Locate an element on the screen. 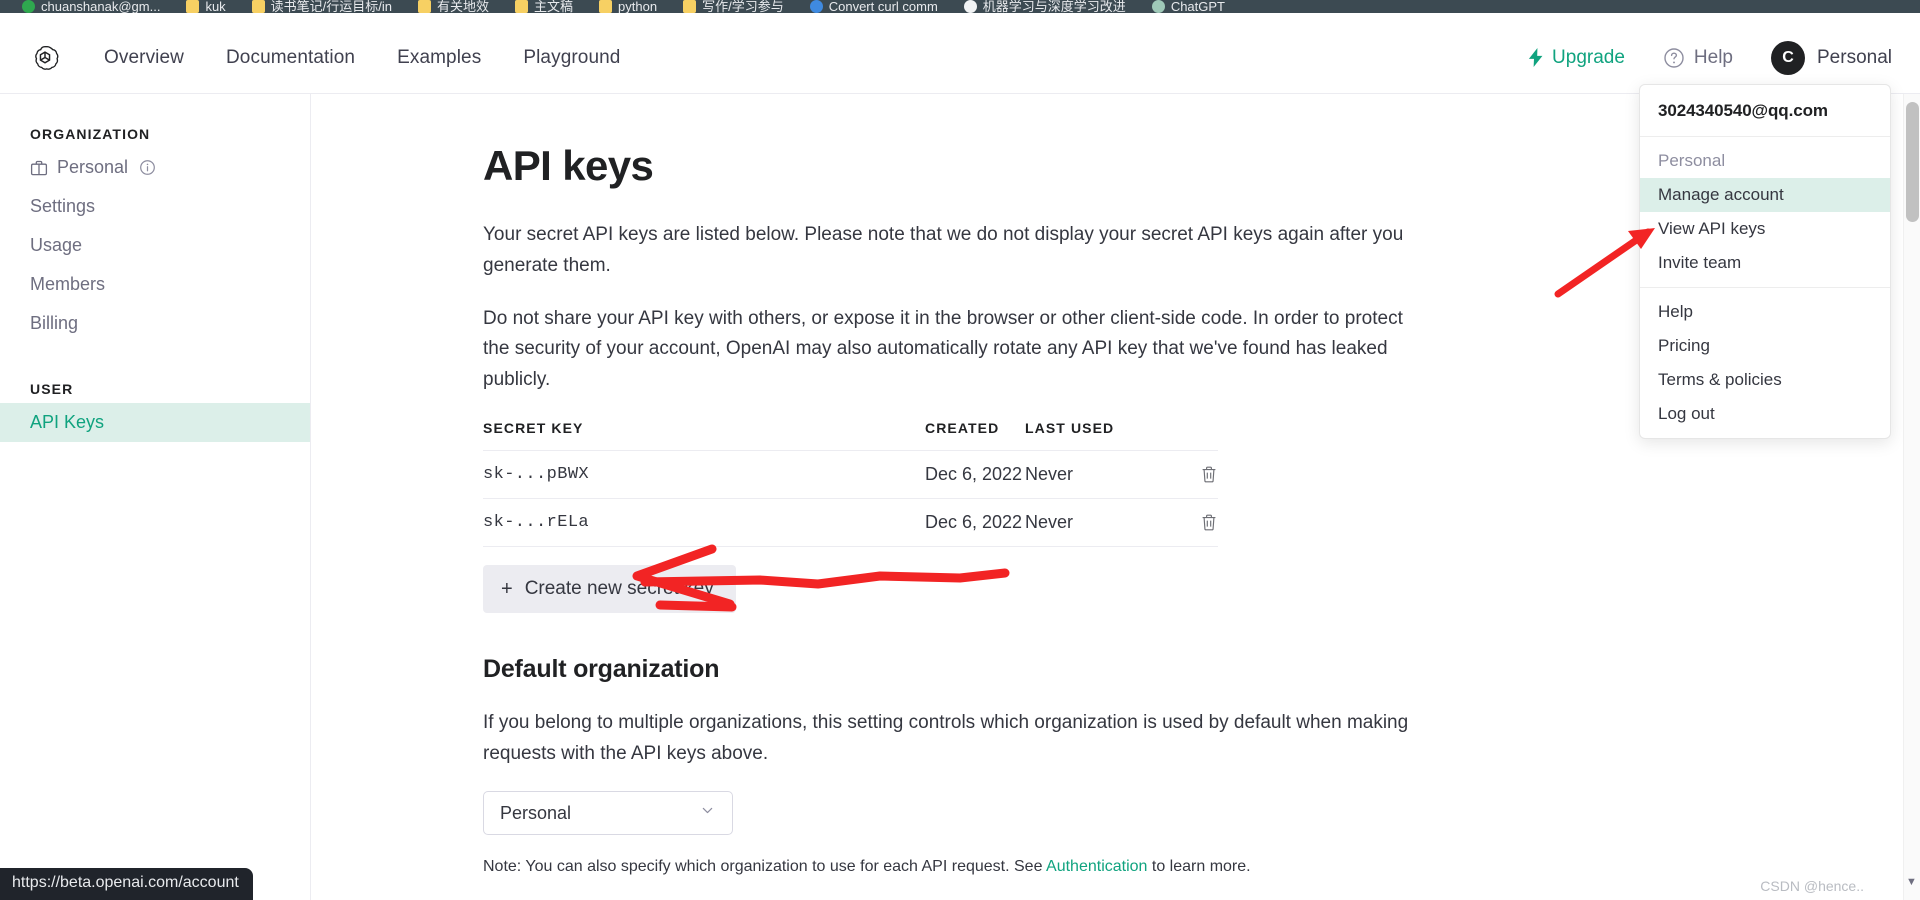 This screenshot has width=1920, height=900. sidebar-item-label: Personal is located at coordinates (93, 167).